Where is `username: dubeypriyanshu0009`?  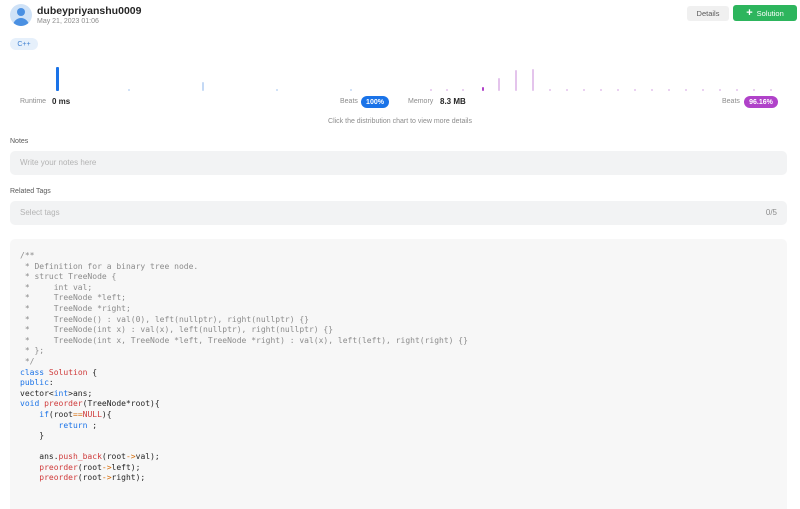
username: dubeypriyanshu0009 is located at coordinates (89, 11).